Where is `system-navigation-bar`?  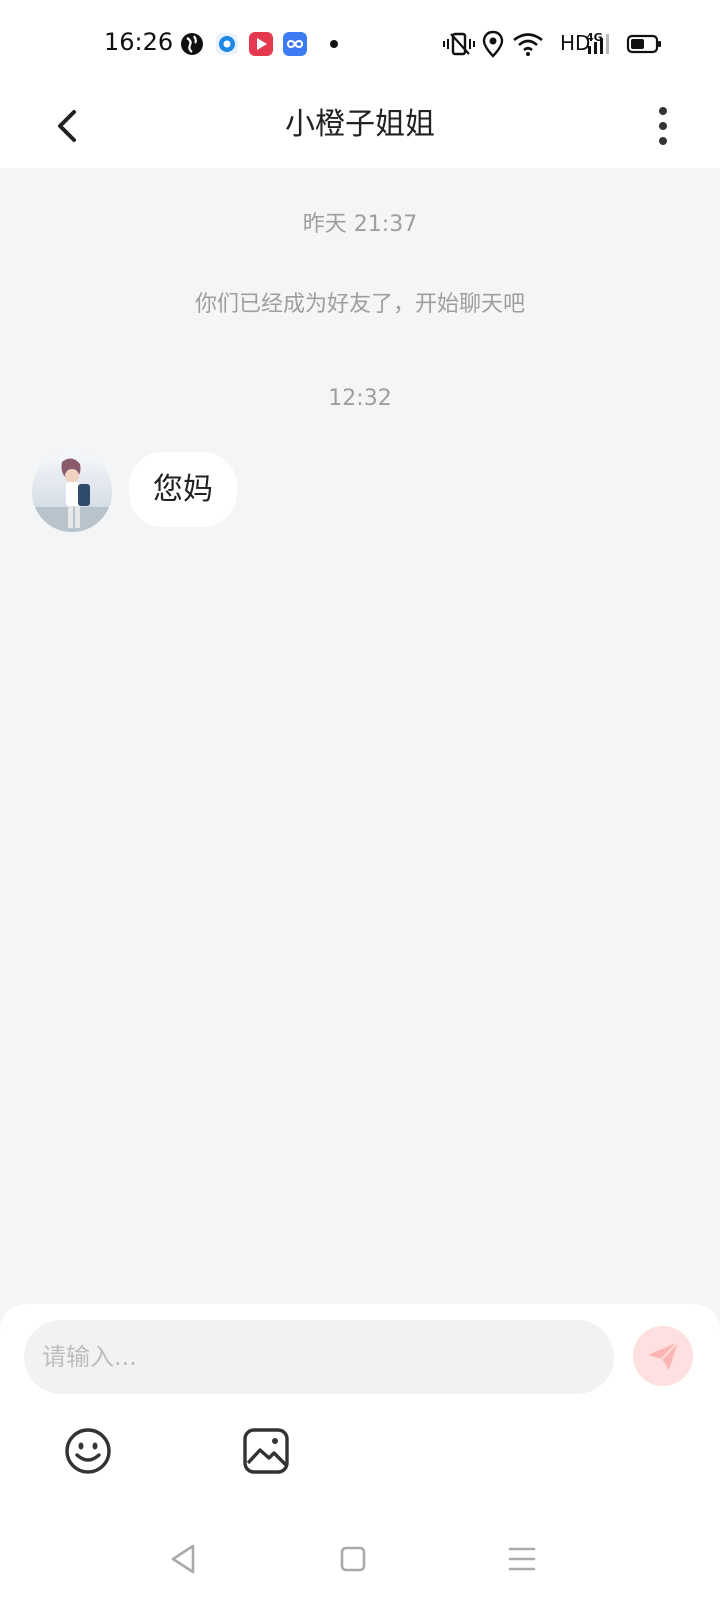 system-navigation-bar is located at coordinates (360, 1560).